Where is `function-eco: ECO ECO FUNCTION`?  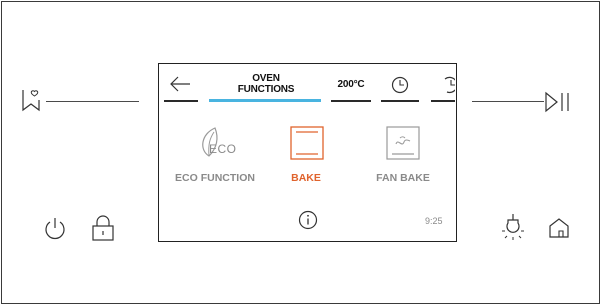 function-eco: ECO ECO FUNCTION is located at coordinates (215, 154).